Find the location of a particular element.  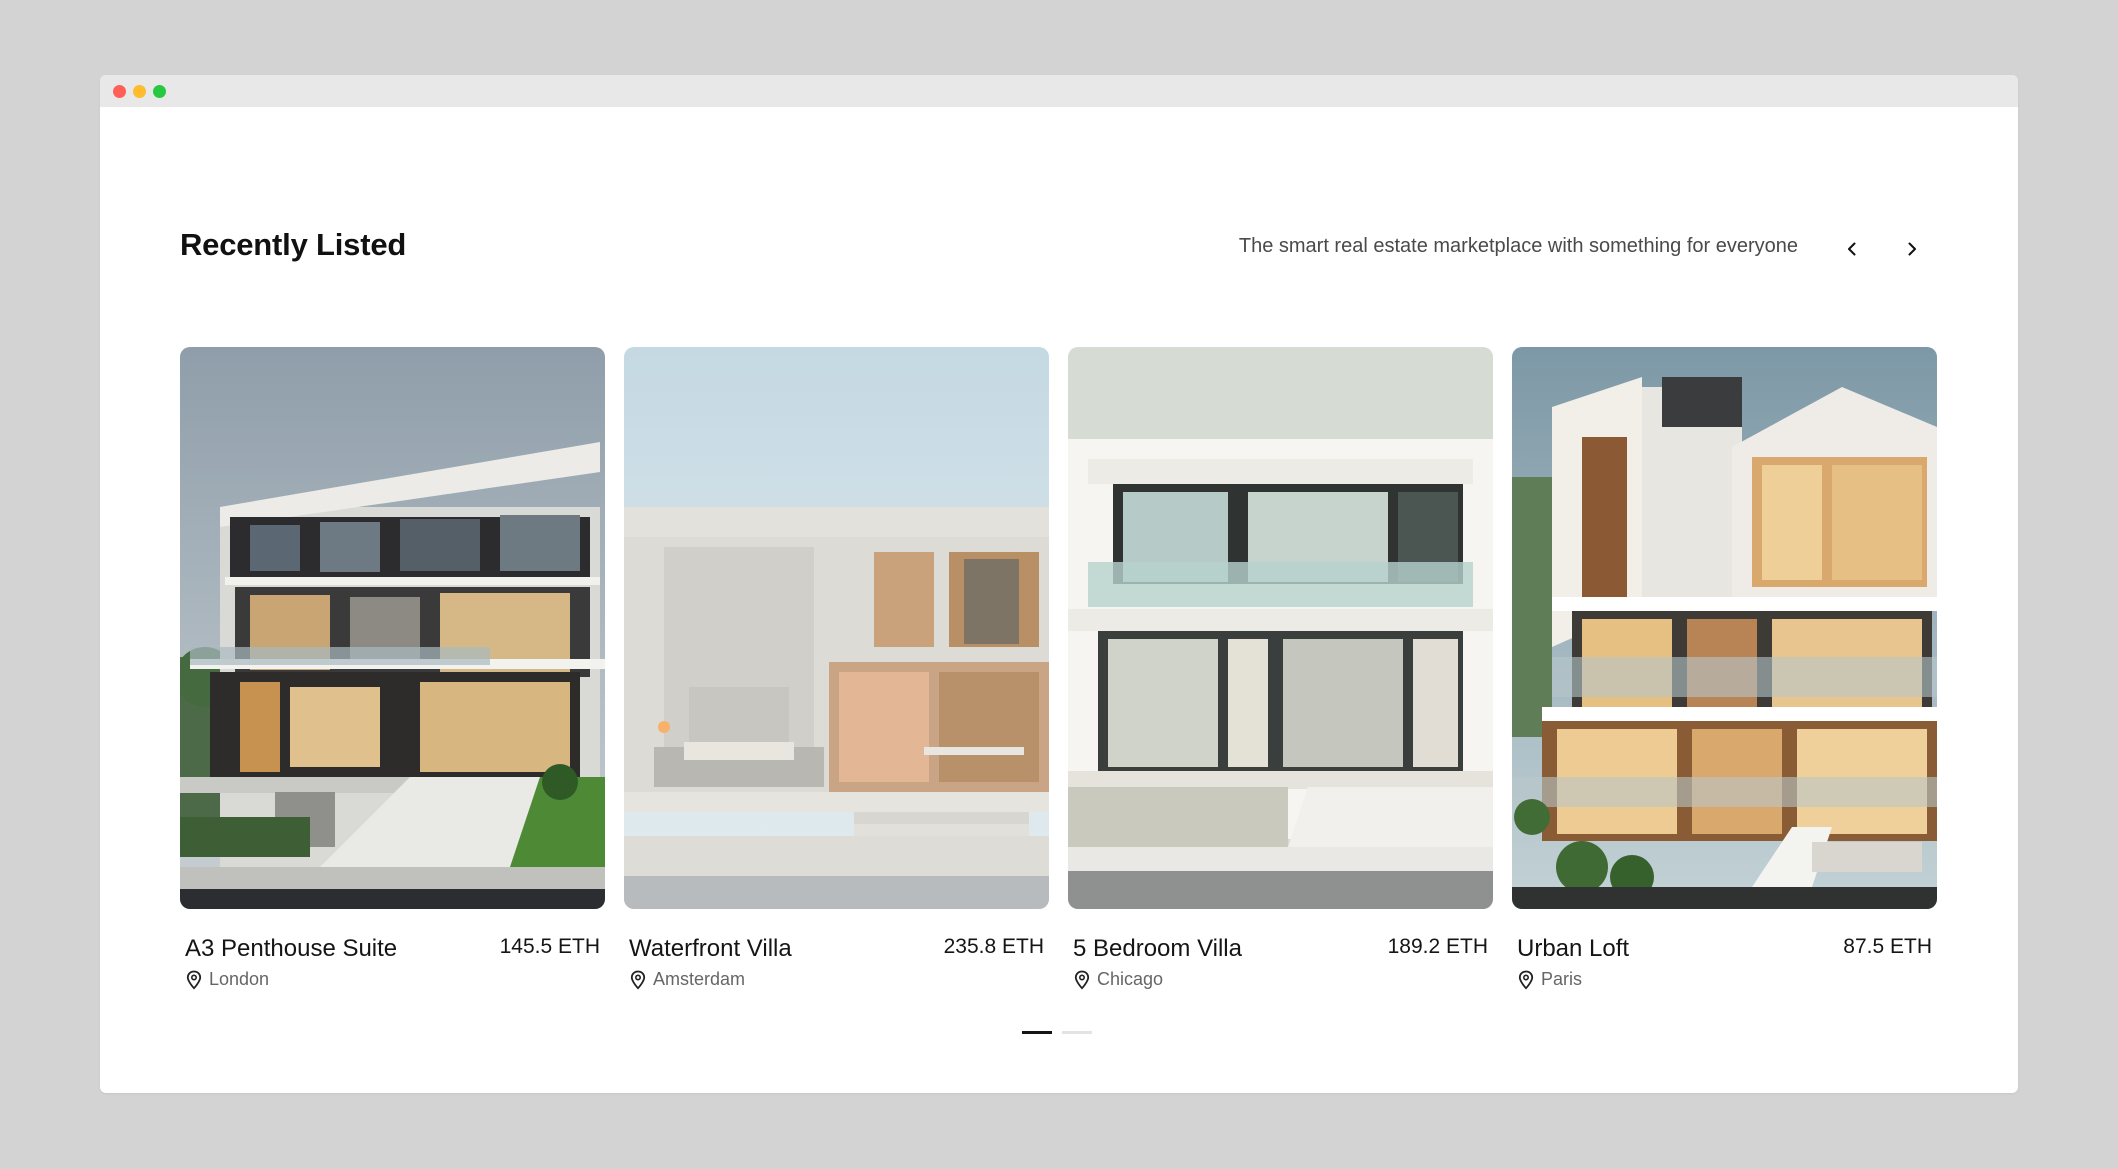

listing-card: Urban Loft 87.5 ETH Paris is located at coordinates (1724, 668).